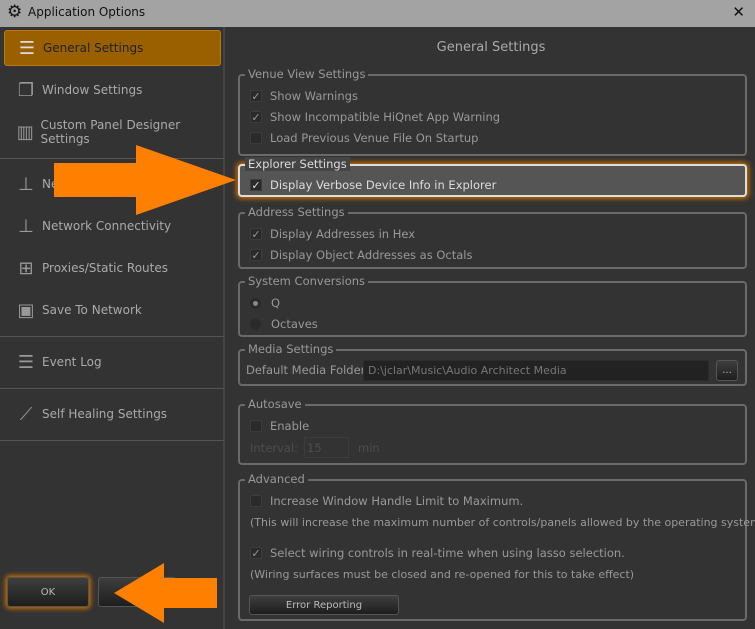 The width and height of the screenshot is (755, 629). What do you see at coordinates (112, 362) in the screenshot?
I see `sidebar-item-event-log: ☰ Event Log` at bounding box center [112, 362].